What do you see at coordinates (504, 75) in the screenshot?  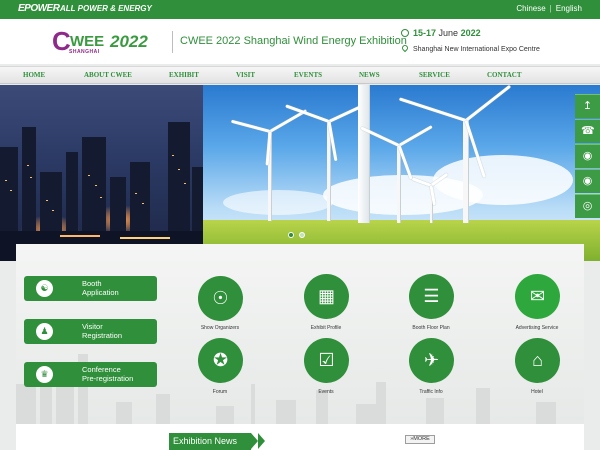 I see `nav-contact: CONTACT` at bounding box center [504, 75].